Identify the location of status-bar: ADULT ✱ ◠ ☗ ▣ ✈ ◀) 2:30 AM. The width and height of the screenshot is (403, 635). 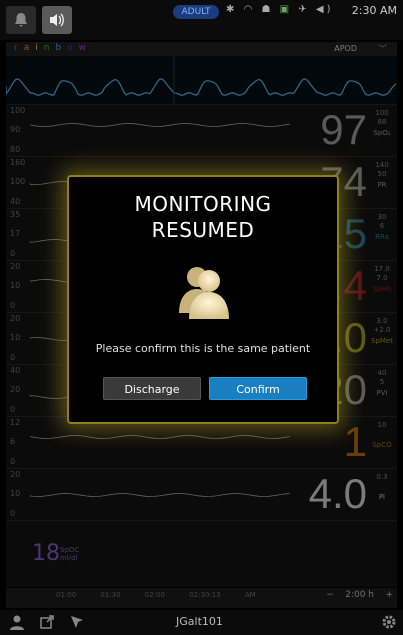
(201, 20).